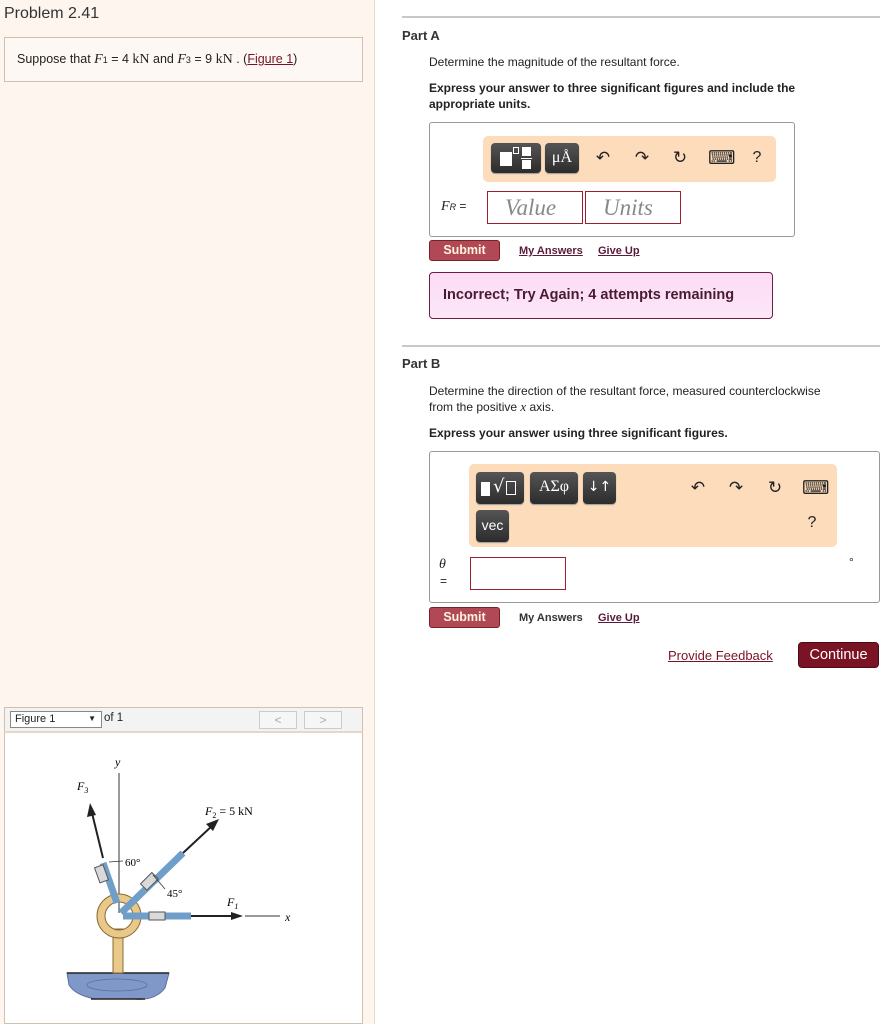 The image size is (894, 1028). Describe the element at coordinates (629, 159) in the screenshot. I see `part-a-math-toolbar: μÅ ↶ ↷ ↻ ⌨ ?` at that location.